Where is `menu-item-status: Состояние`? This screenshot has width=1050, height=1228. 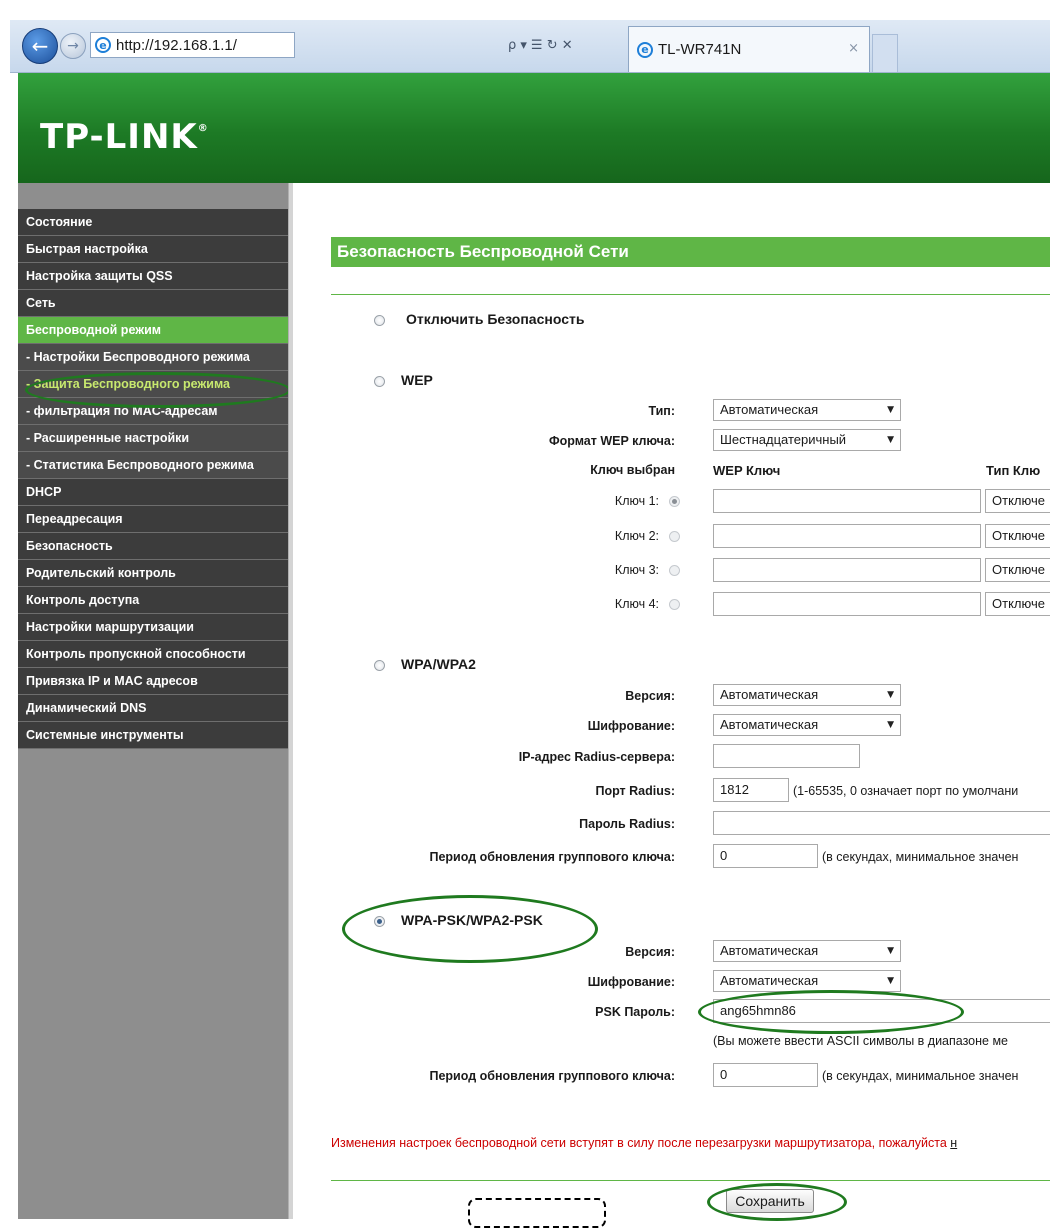
menu-item-status: Состояние is located at coordinates (153, 222).